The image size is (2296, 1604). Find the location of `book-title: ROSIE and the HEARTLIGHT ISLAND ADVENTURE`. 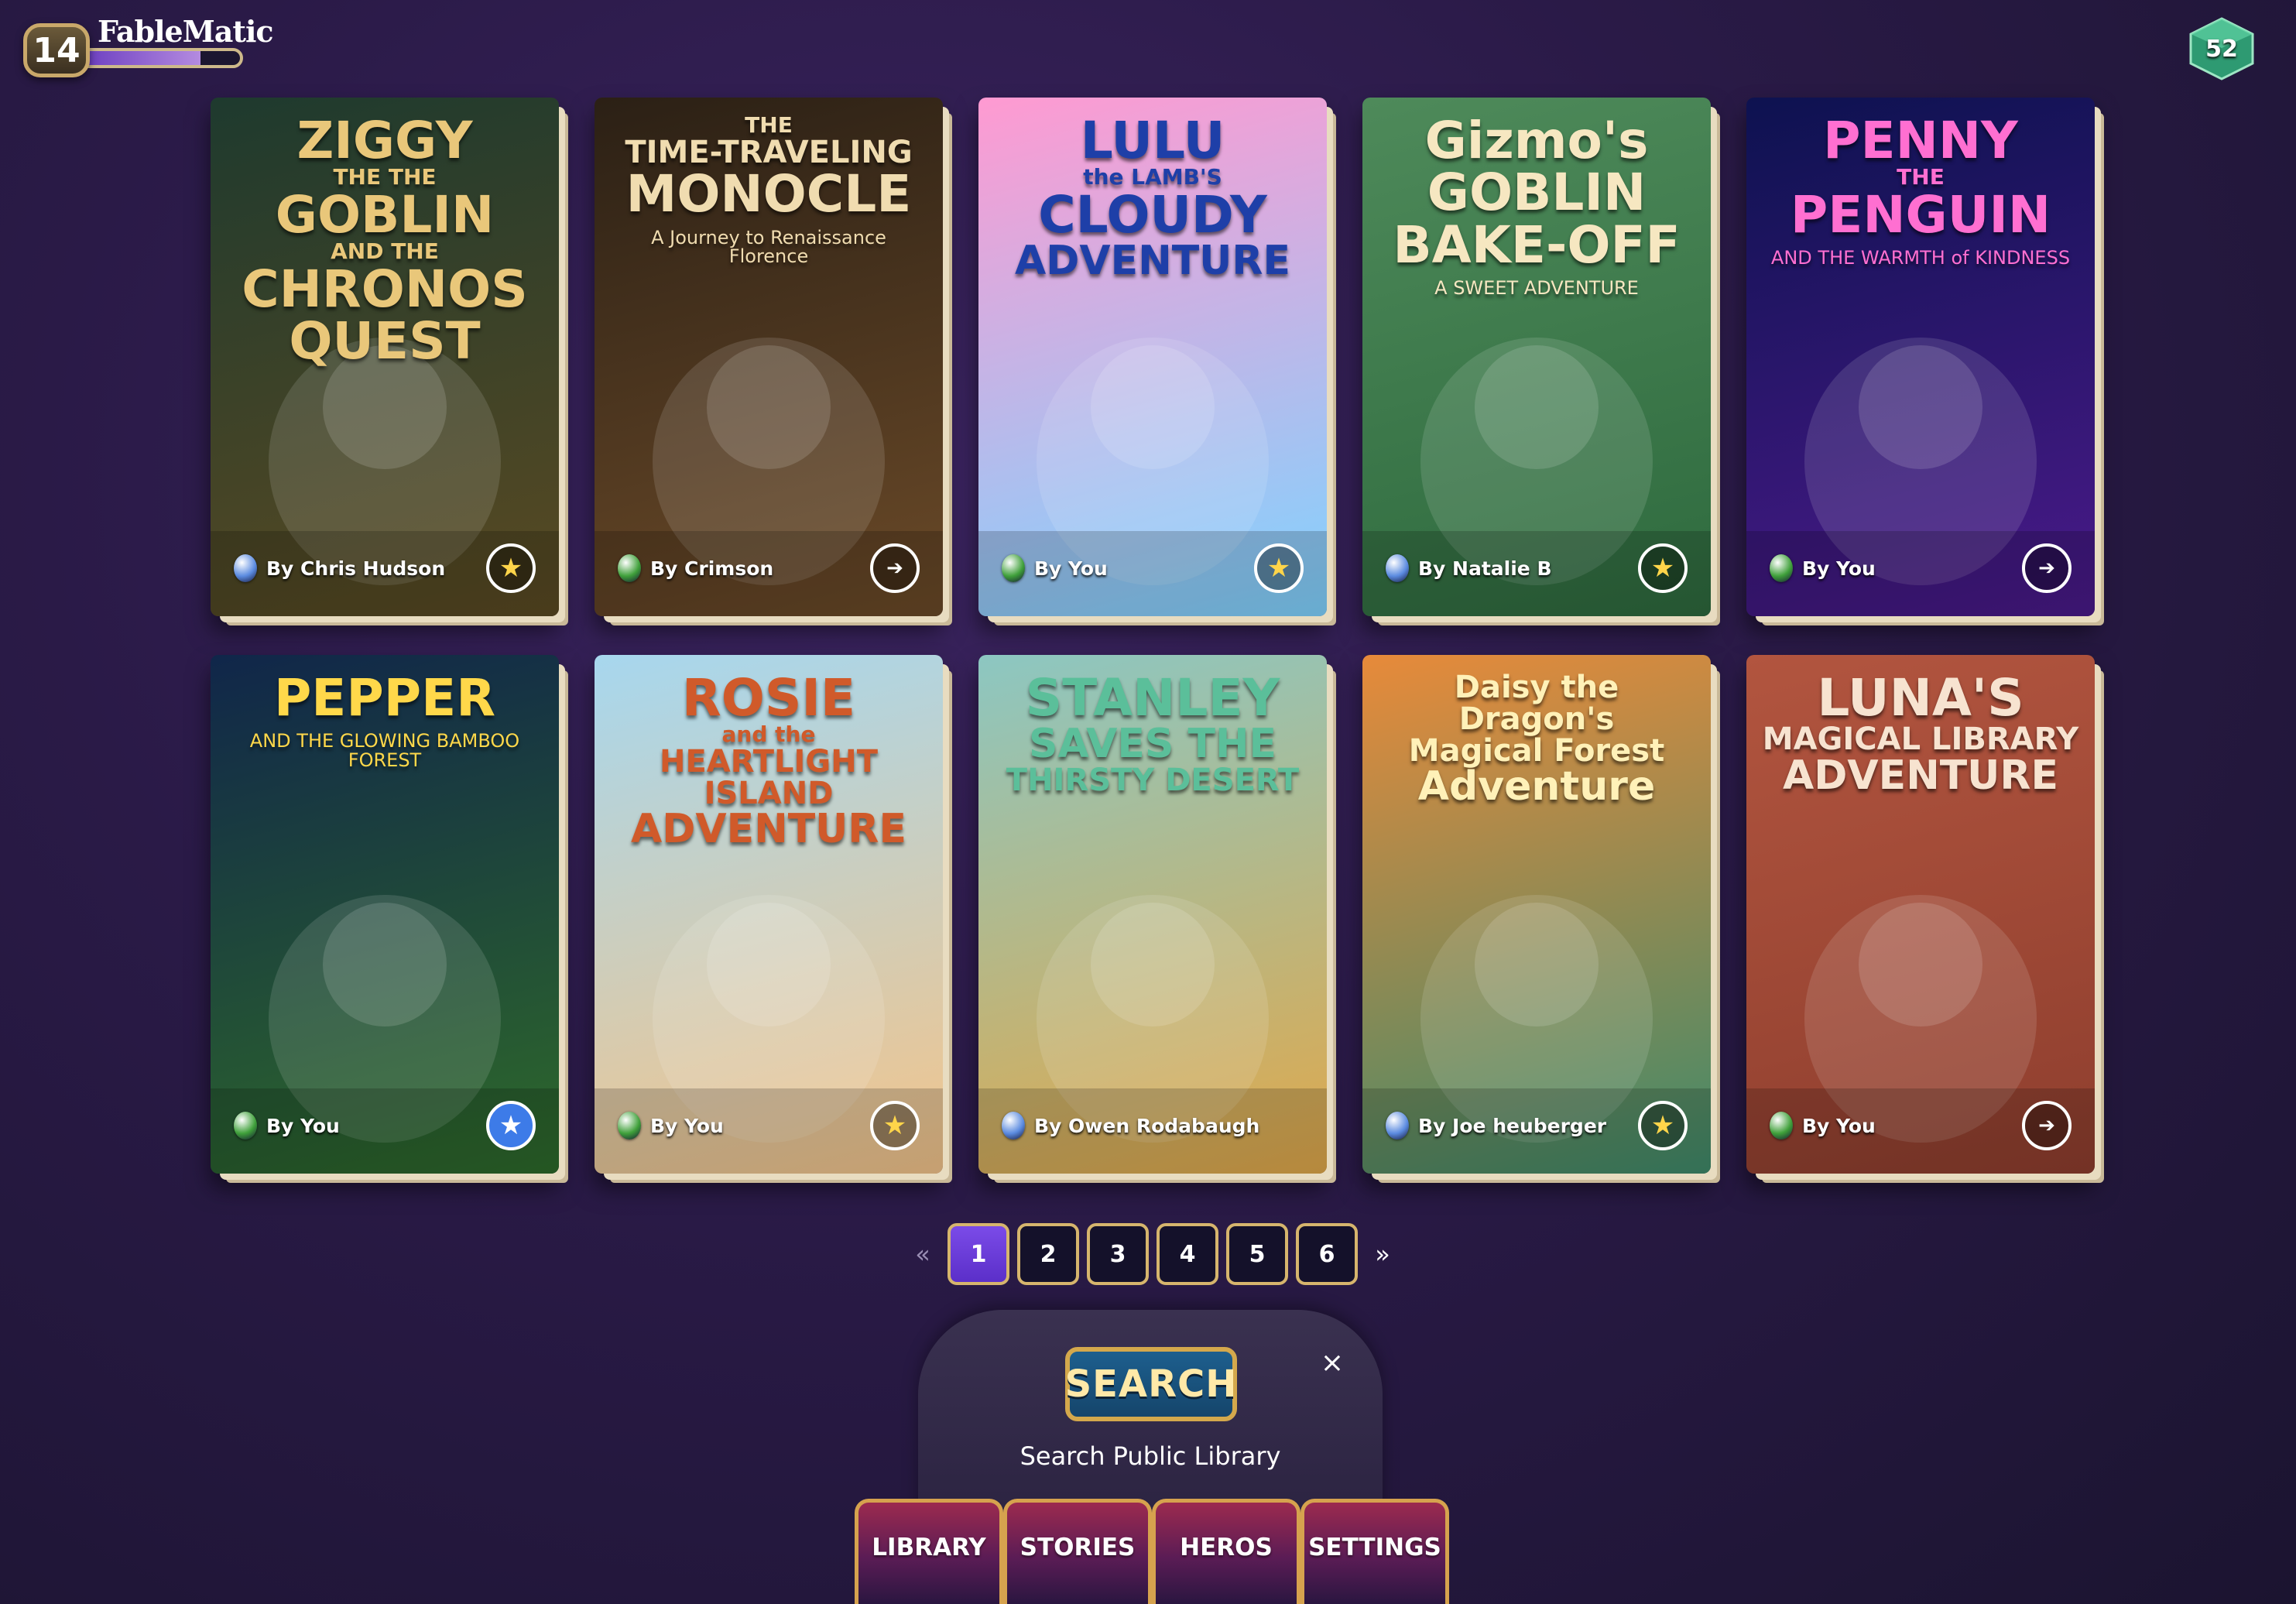

book-title: ROSIE and the HEARTLIGHT ISLAND ADVENTURE is located at coordinates (768, 761).